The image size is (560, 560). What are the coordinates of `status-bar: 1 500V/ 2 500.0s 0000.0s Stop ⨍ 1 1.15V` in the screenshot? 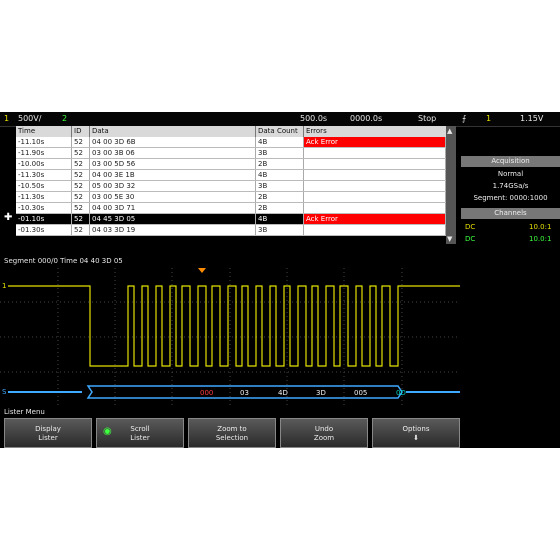 It's located at (280, 119).